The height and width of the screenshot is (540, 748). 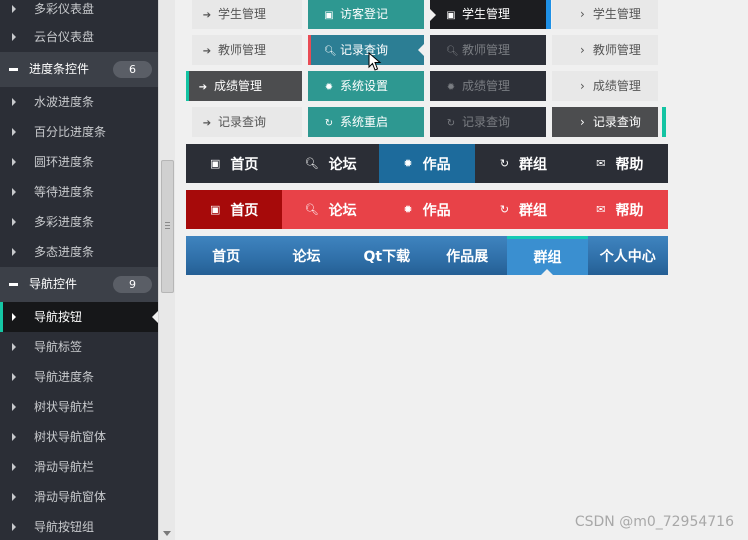 I want to click on nav-button-student-mgmt-light: ➔ 学生管理, so click(x=247, y=14).